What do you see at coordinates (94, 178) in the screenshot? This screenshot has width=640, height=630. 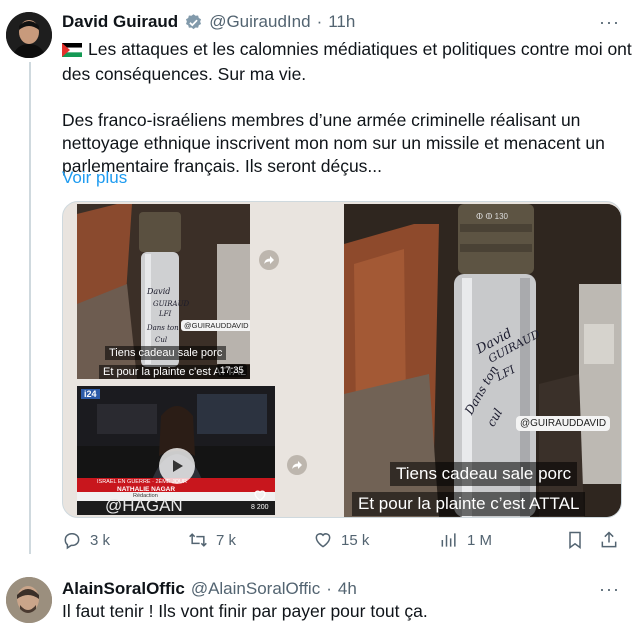 I see `see-more-link: Voir plus` at bounding box center [94, 178].